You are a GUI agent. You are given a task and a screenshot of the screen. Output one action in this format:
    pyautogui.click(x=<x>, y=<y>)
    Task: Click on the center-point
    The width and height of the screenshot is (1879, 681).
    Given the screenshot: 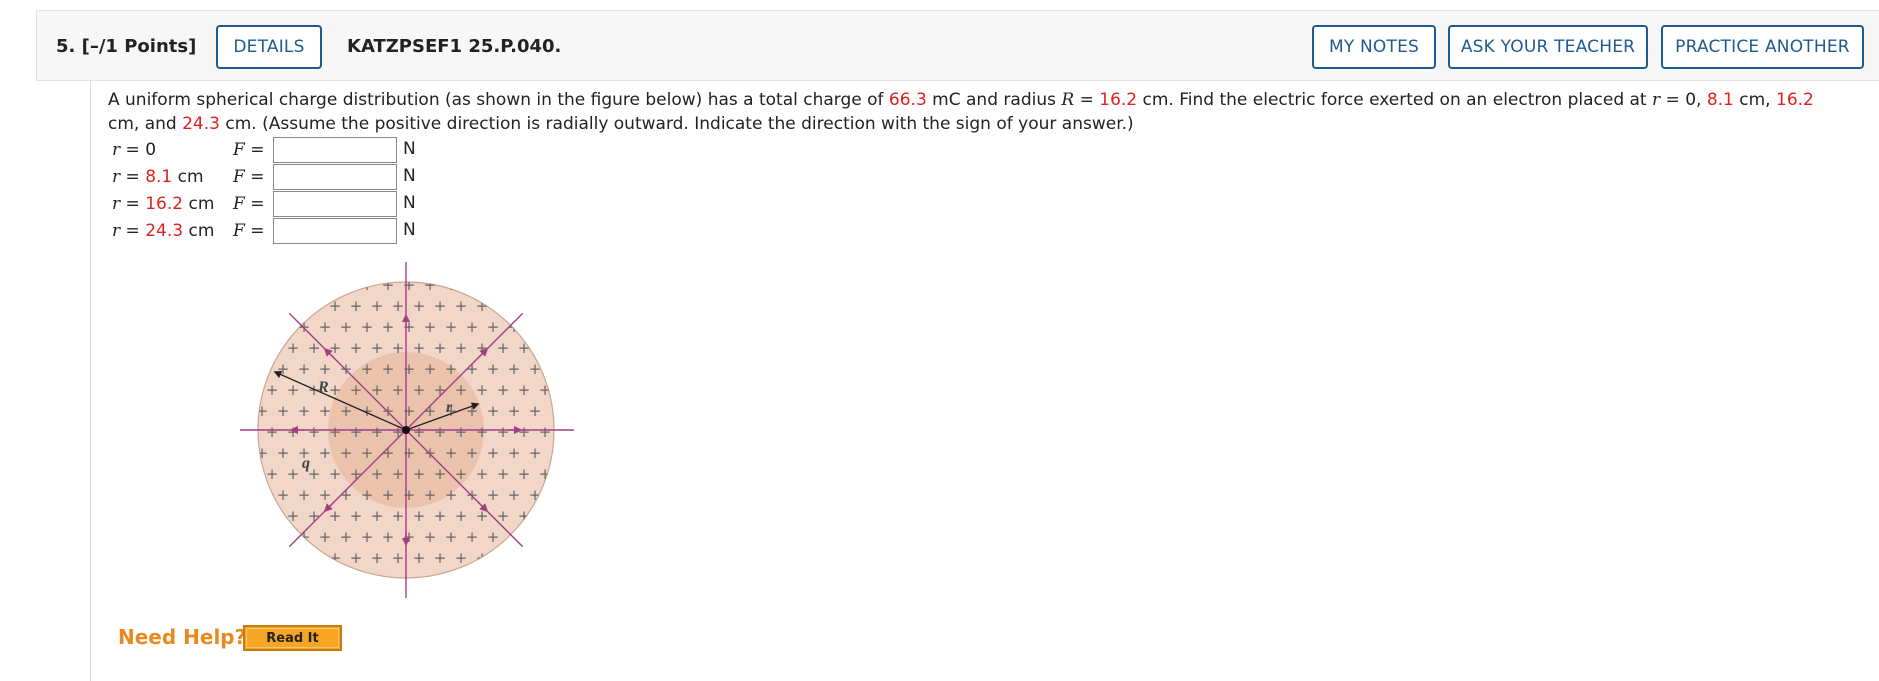 What is the action you would take?
    pyautogui.click(x=406, y=430)
    